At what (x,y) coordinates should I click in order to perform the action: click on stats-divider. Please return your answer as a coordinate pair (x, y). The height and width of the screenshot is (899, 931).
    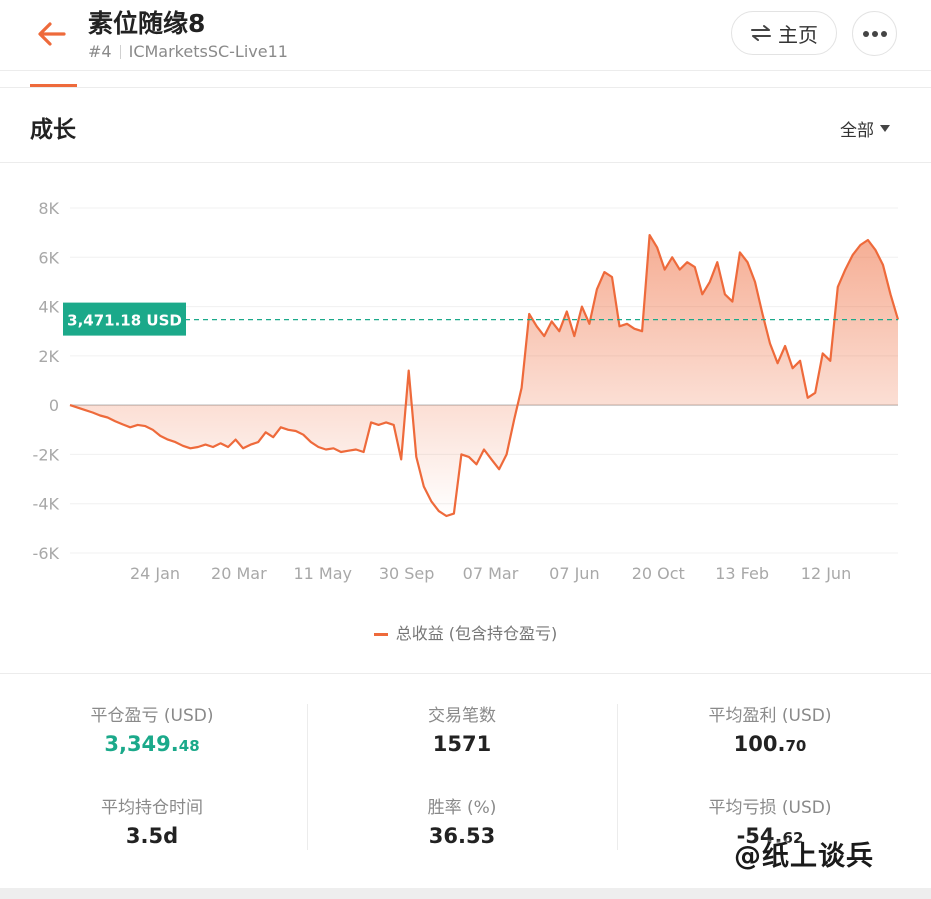
    Looking at the image, I should click on (465, 673).